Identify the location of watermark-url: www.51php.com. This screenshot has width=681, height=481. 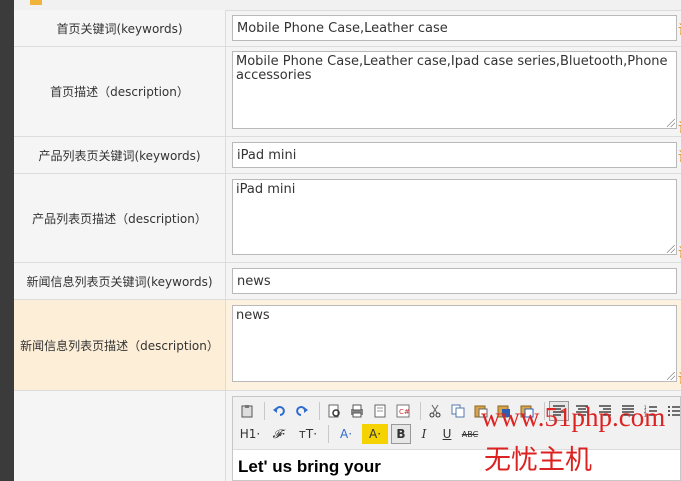
(573, 417).